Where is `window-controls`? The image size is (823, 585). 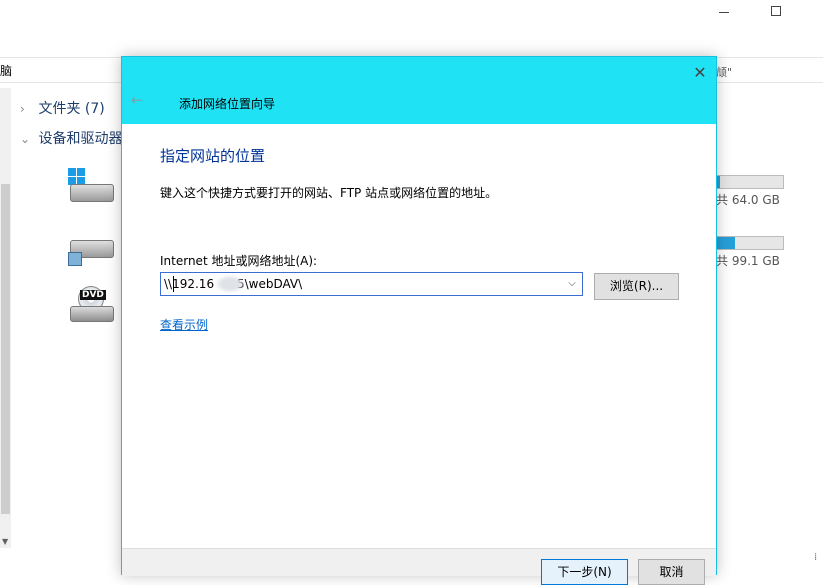
window-controls is located at coordinates (763, 12).